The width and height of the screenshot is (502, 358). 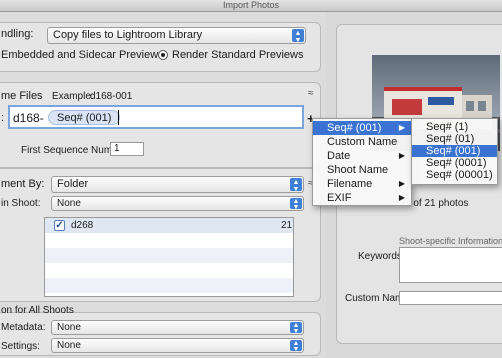 I want to click on organize-select: Folder ▲ ▼, so click(x=177, y=184).